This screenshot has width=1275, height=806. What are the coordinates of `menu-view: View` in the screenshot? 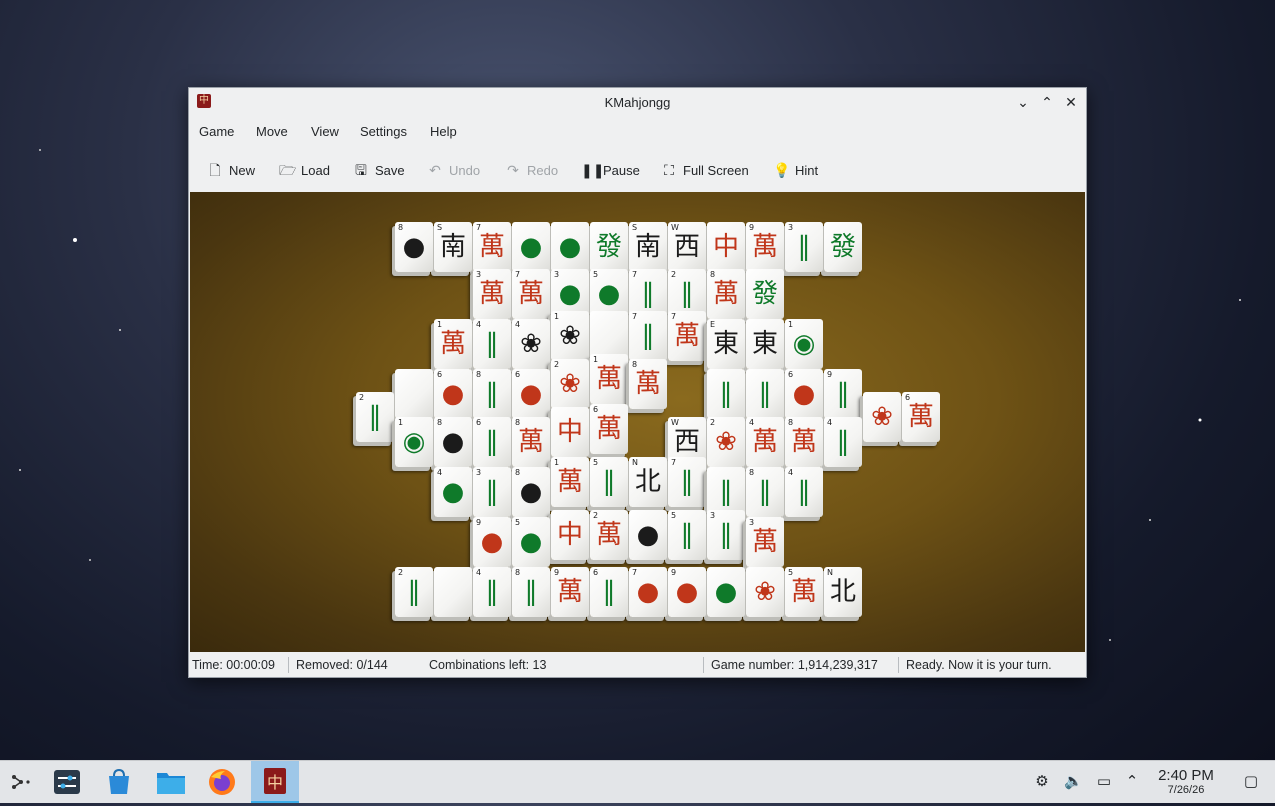 It's located at (325, 131).